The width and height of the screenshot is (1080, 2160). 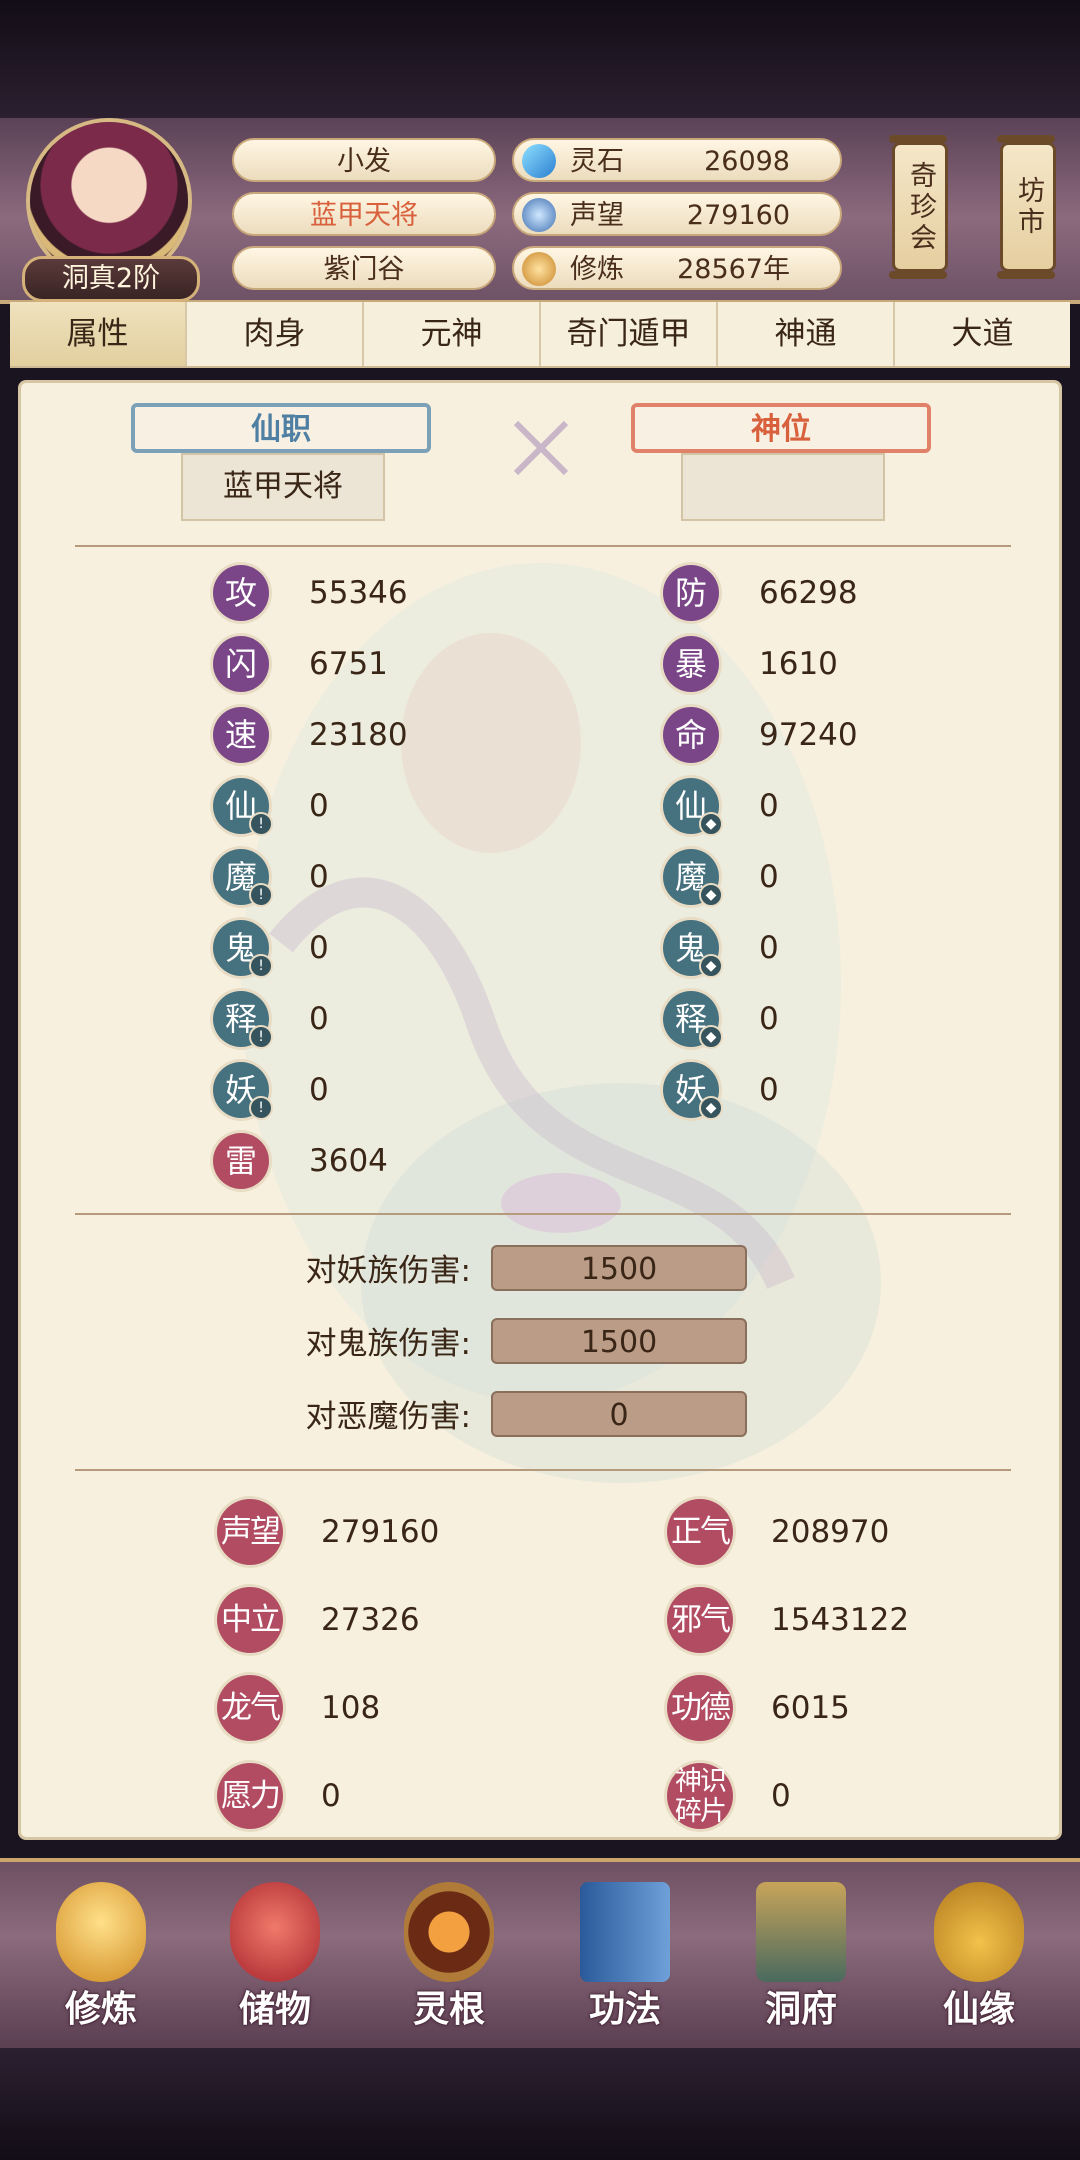 I want to click on rep-value: 108, so click(x=351, y=1708).